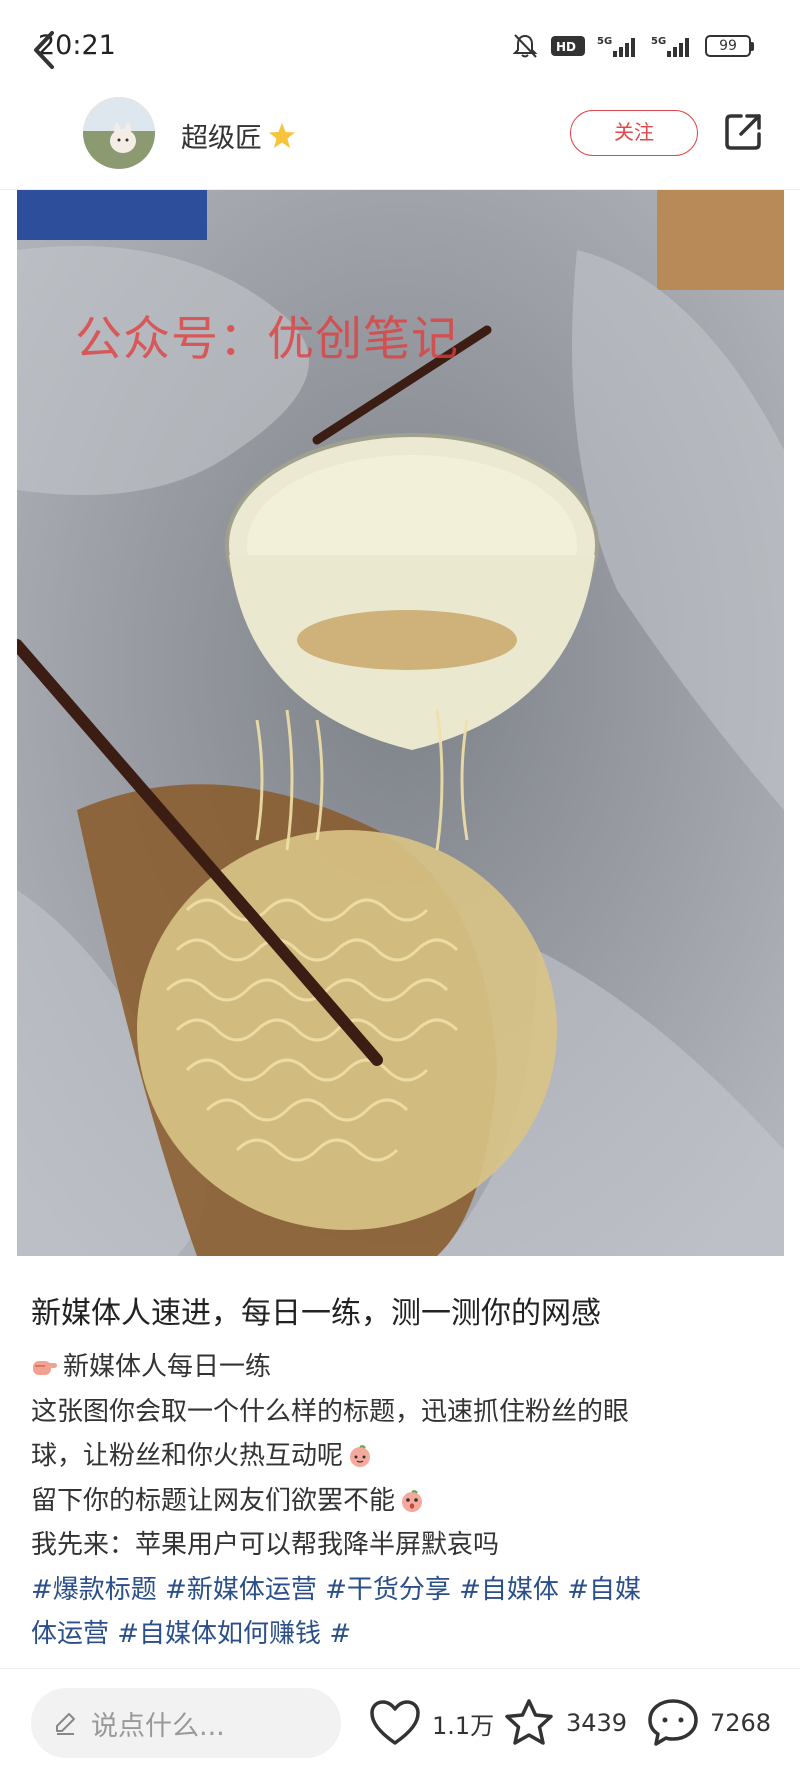  I want to click on post-line: 我先来：苹果用户可以帮我降半屏默哀吗, so click(265, 1545).